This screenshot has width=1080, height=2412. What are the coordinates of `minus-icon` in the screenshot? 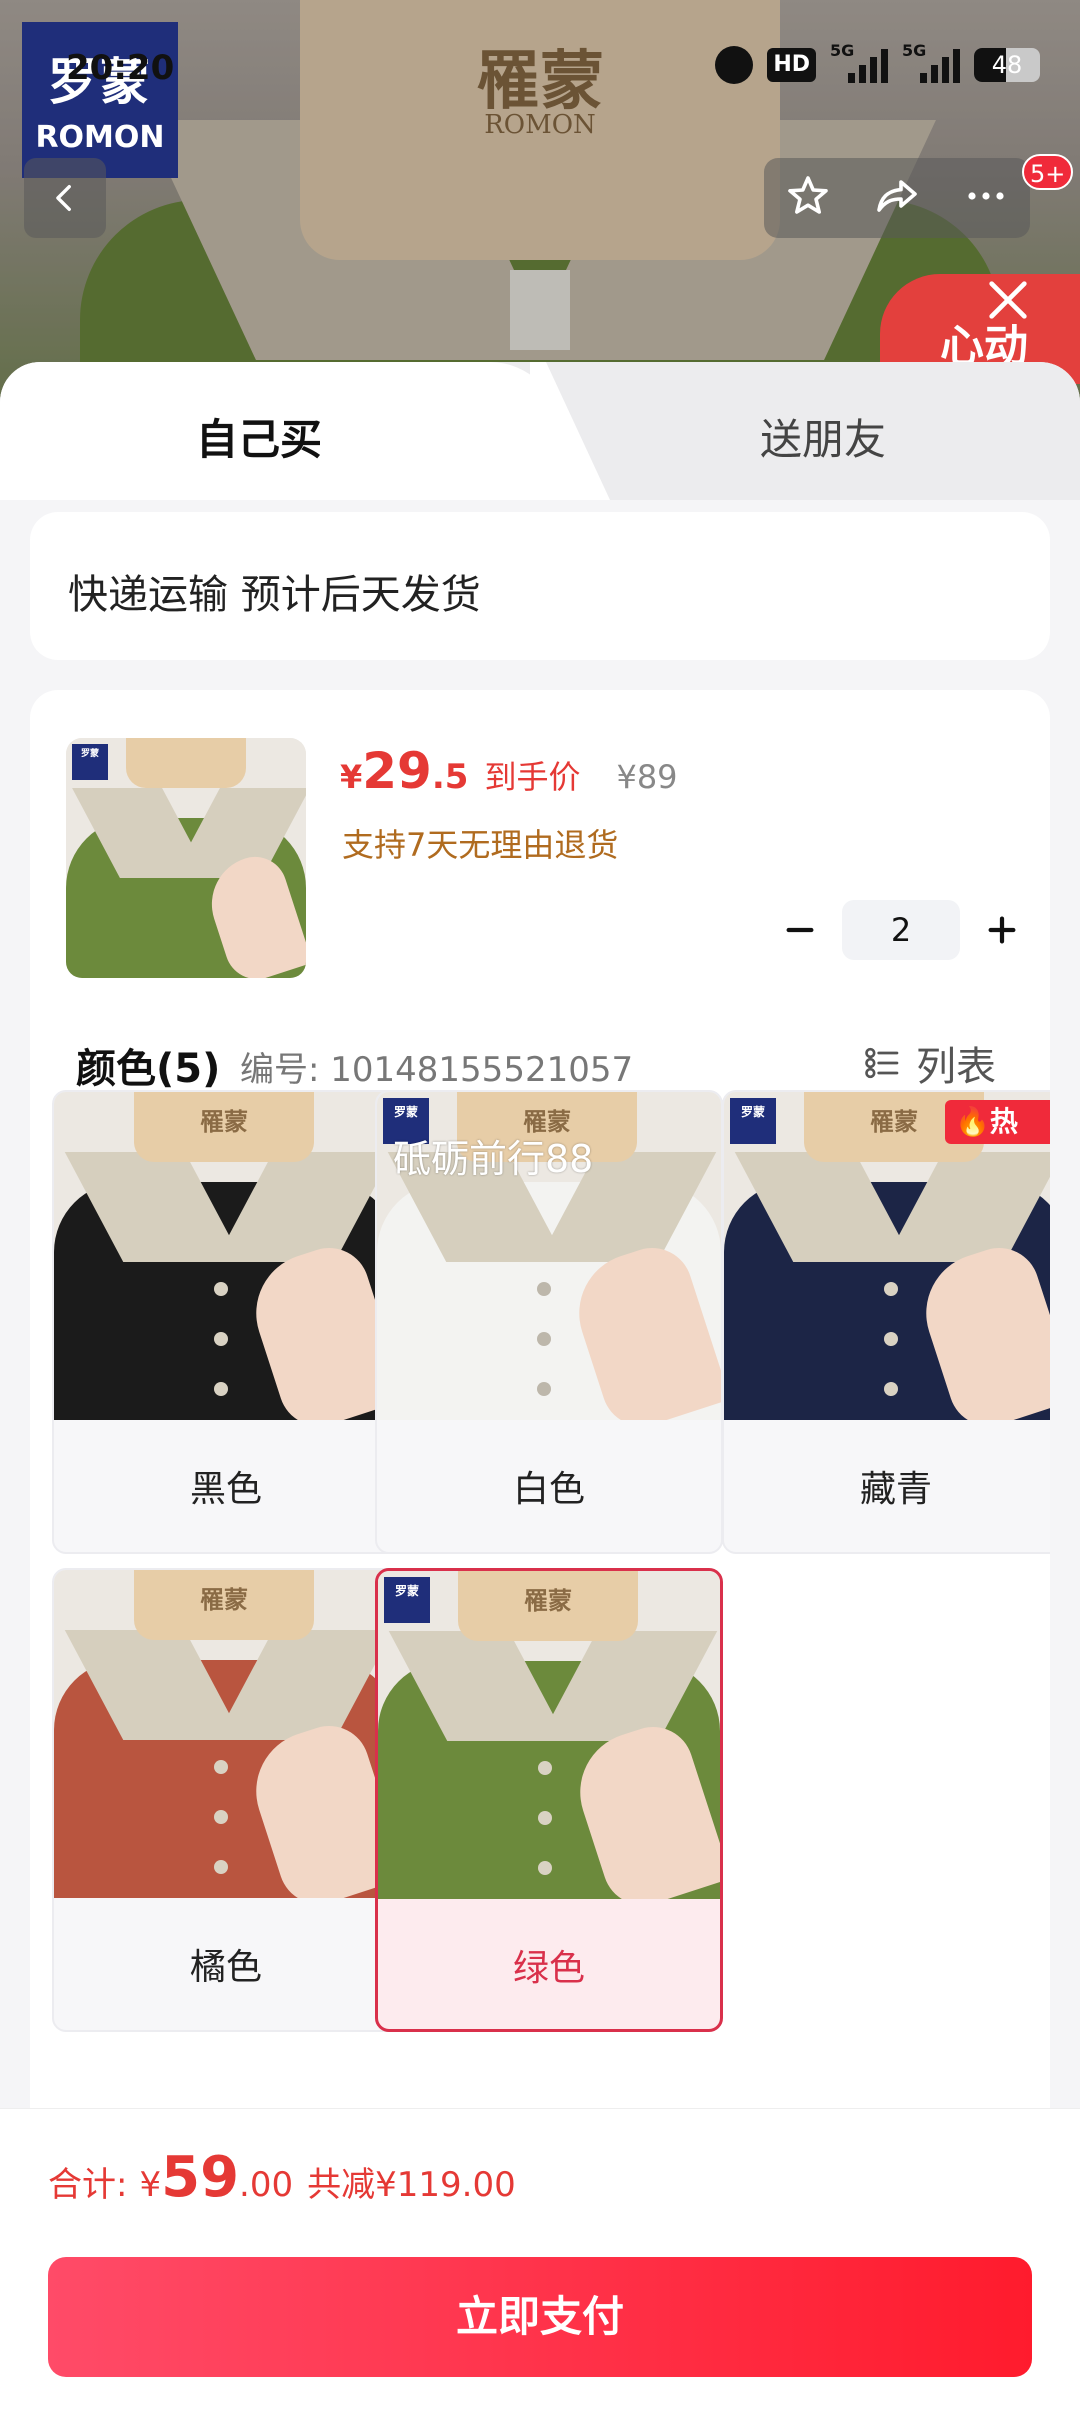 It's located at (800, 930).